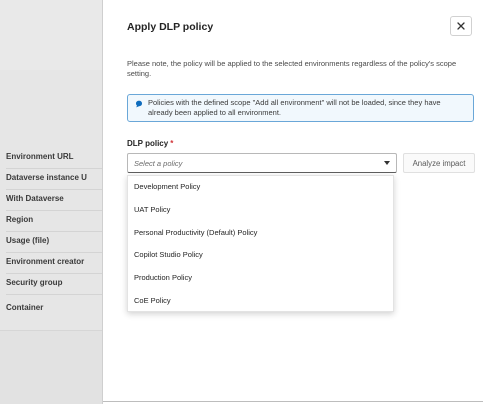 Image resolution: width=483 pixels, height=404 pixels. What do you see at coordinates (158, 163) in the screenshot?
I see `policy-select-placeholder: Select a policy` at bounding box center [158, 163].